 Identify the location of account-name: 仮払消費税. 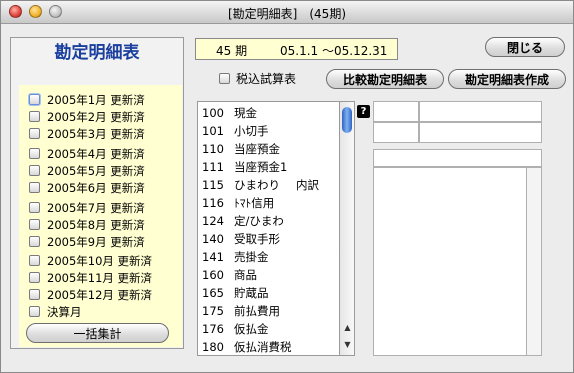
(263, 347).